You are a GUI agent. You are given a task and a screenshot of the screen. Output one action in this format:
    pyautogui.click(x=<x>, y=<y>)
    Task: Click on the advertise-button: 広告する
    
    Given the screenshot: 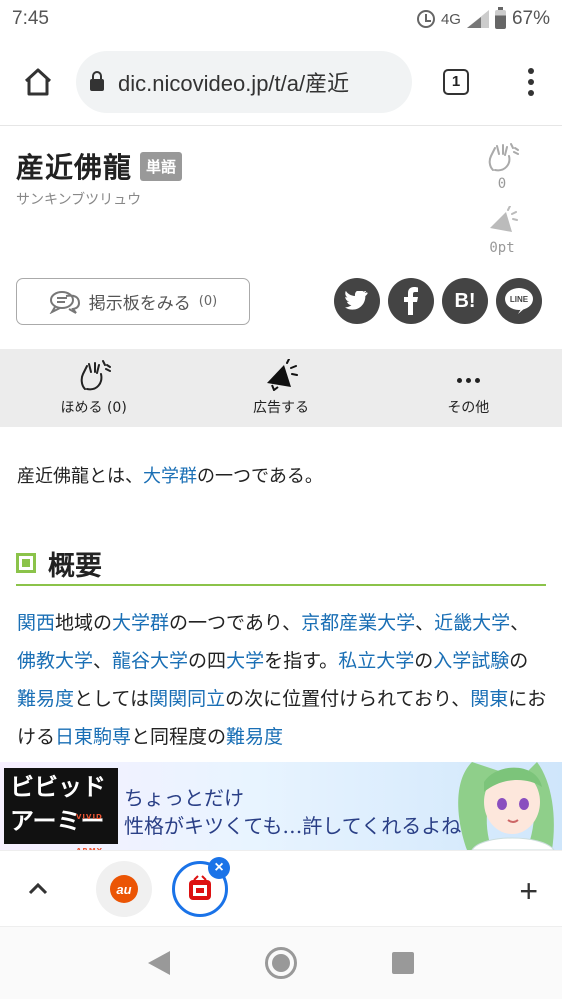 What is the action you would take?
    pyautogui.click(x=280, y=388)
    